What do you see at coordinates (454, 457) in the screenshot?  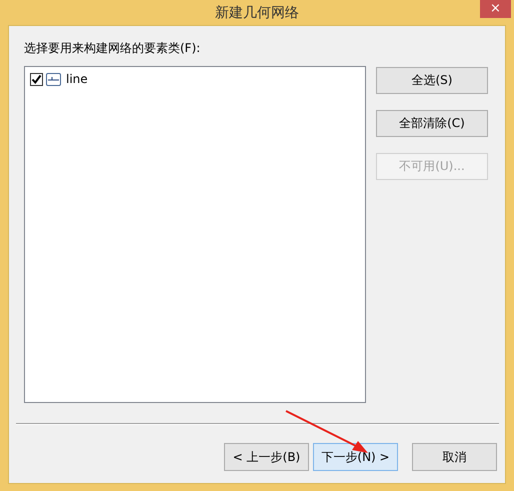 I see `footer-button: 取消` at bounding box center [454, 457].